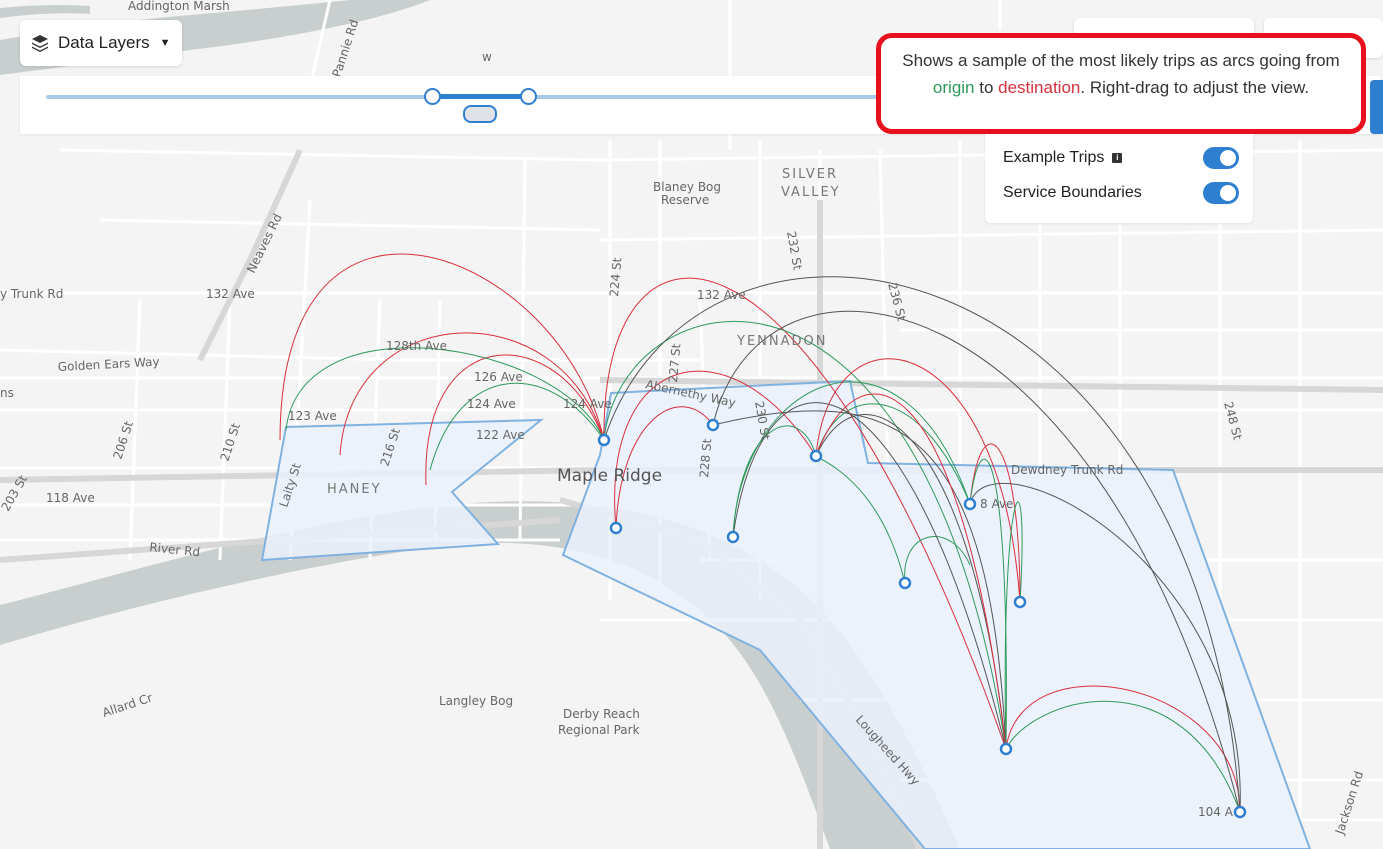 This screenshot has width=1383, height=849. Describe the element at coordinates (498, 377) in the screenshot. I see `label-126-ave: 126 Ave` at that location.